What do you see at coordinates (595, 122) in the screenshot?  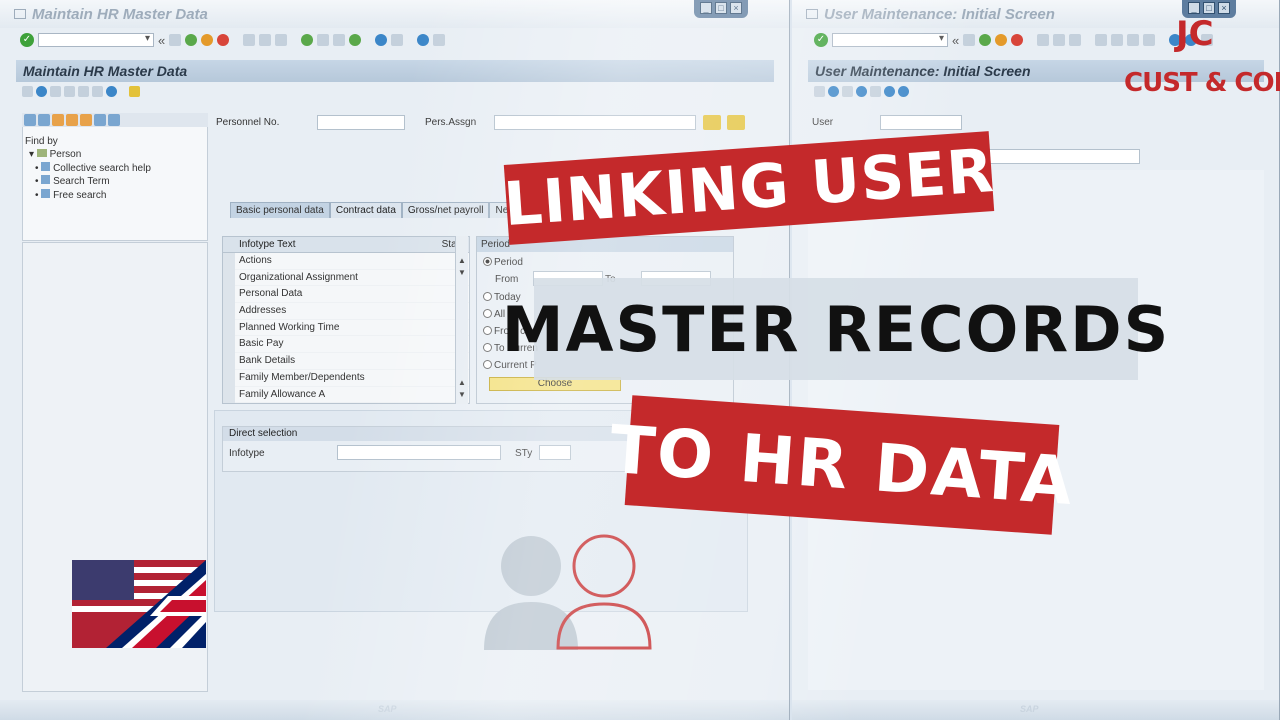 I see `pers-assgn-select` at bounding box center [595, 122].